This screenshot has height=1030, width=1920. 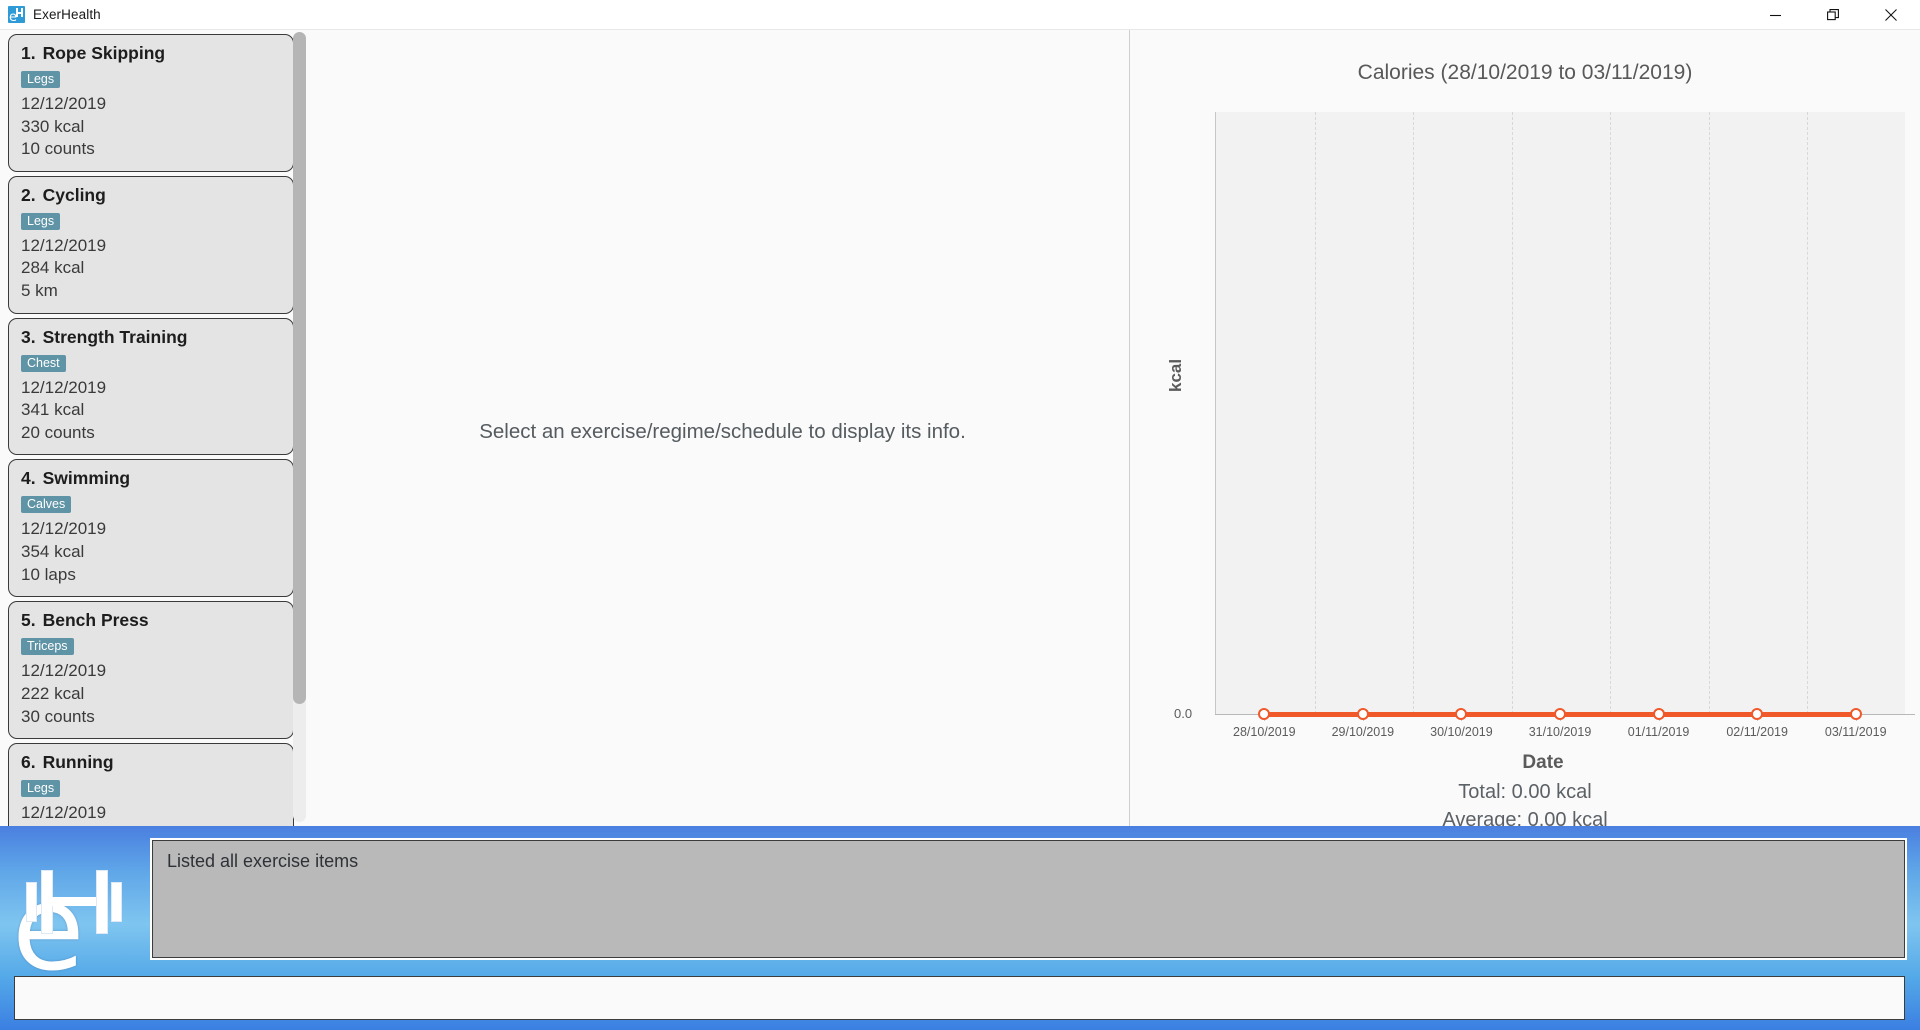 I want to click on chart-x-tick-label: 30/10/2019, so click(x=1461, y=732).